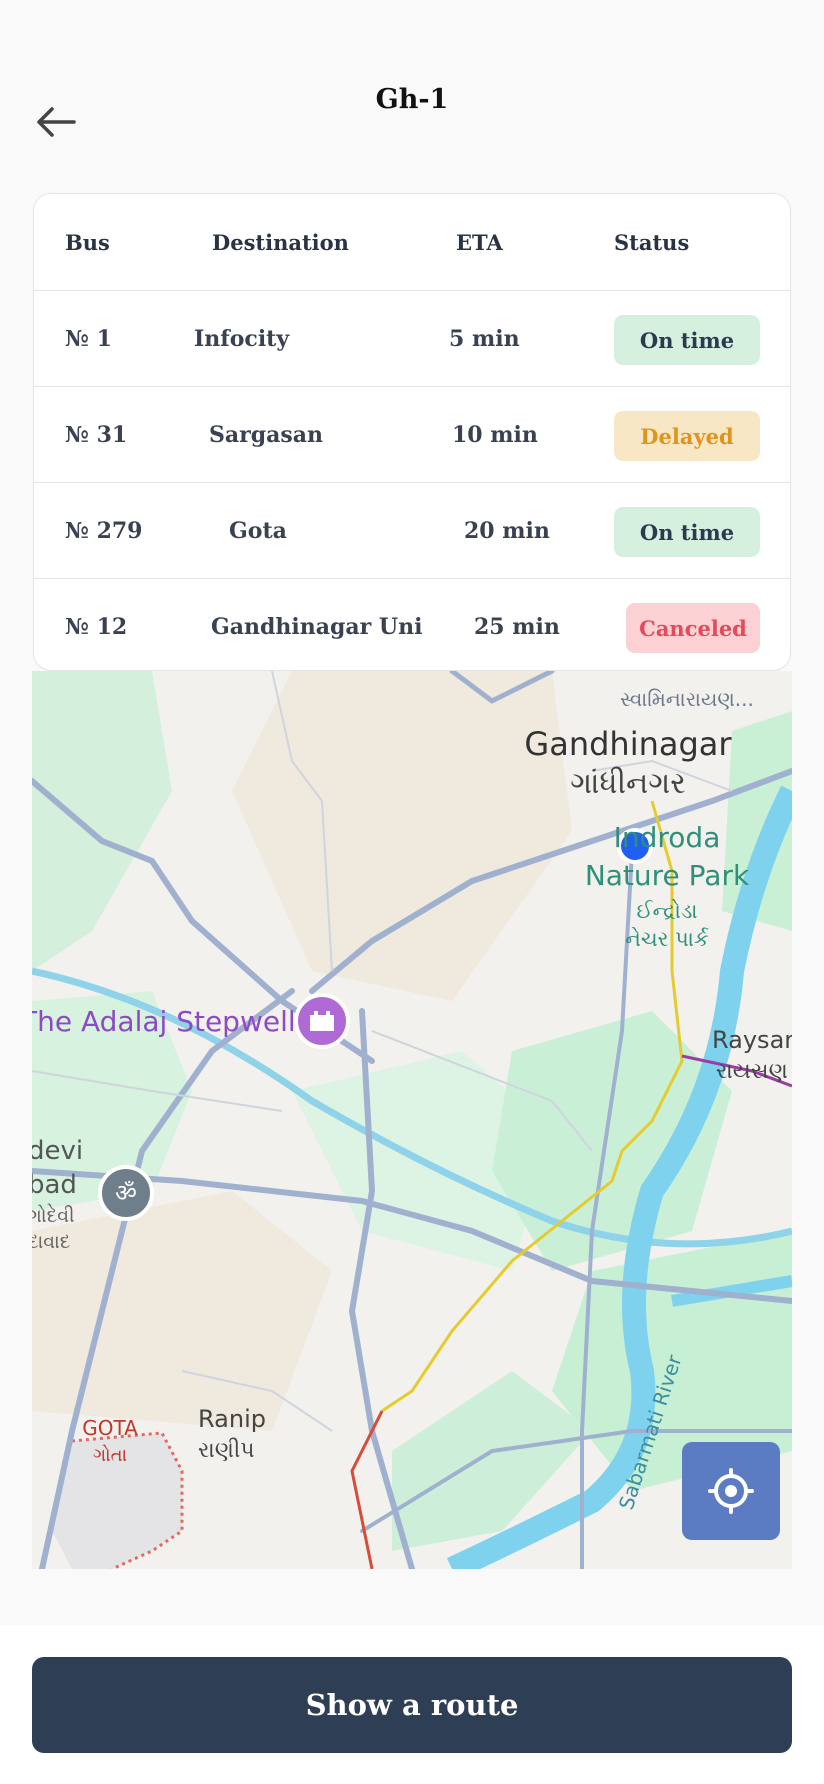  What do you see at coordinates (412, 530) in the screenshot?
I see `table-row: № 279 Gota 20 min On time` at bounding box center [412, 530].